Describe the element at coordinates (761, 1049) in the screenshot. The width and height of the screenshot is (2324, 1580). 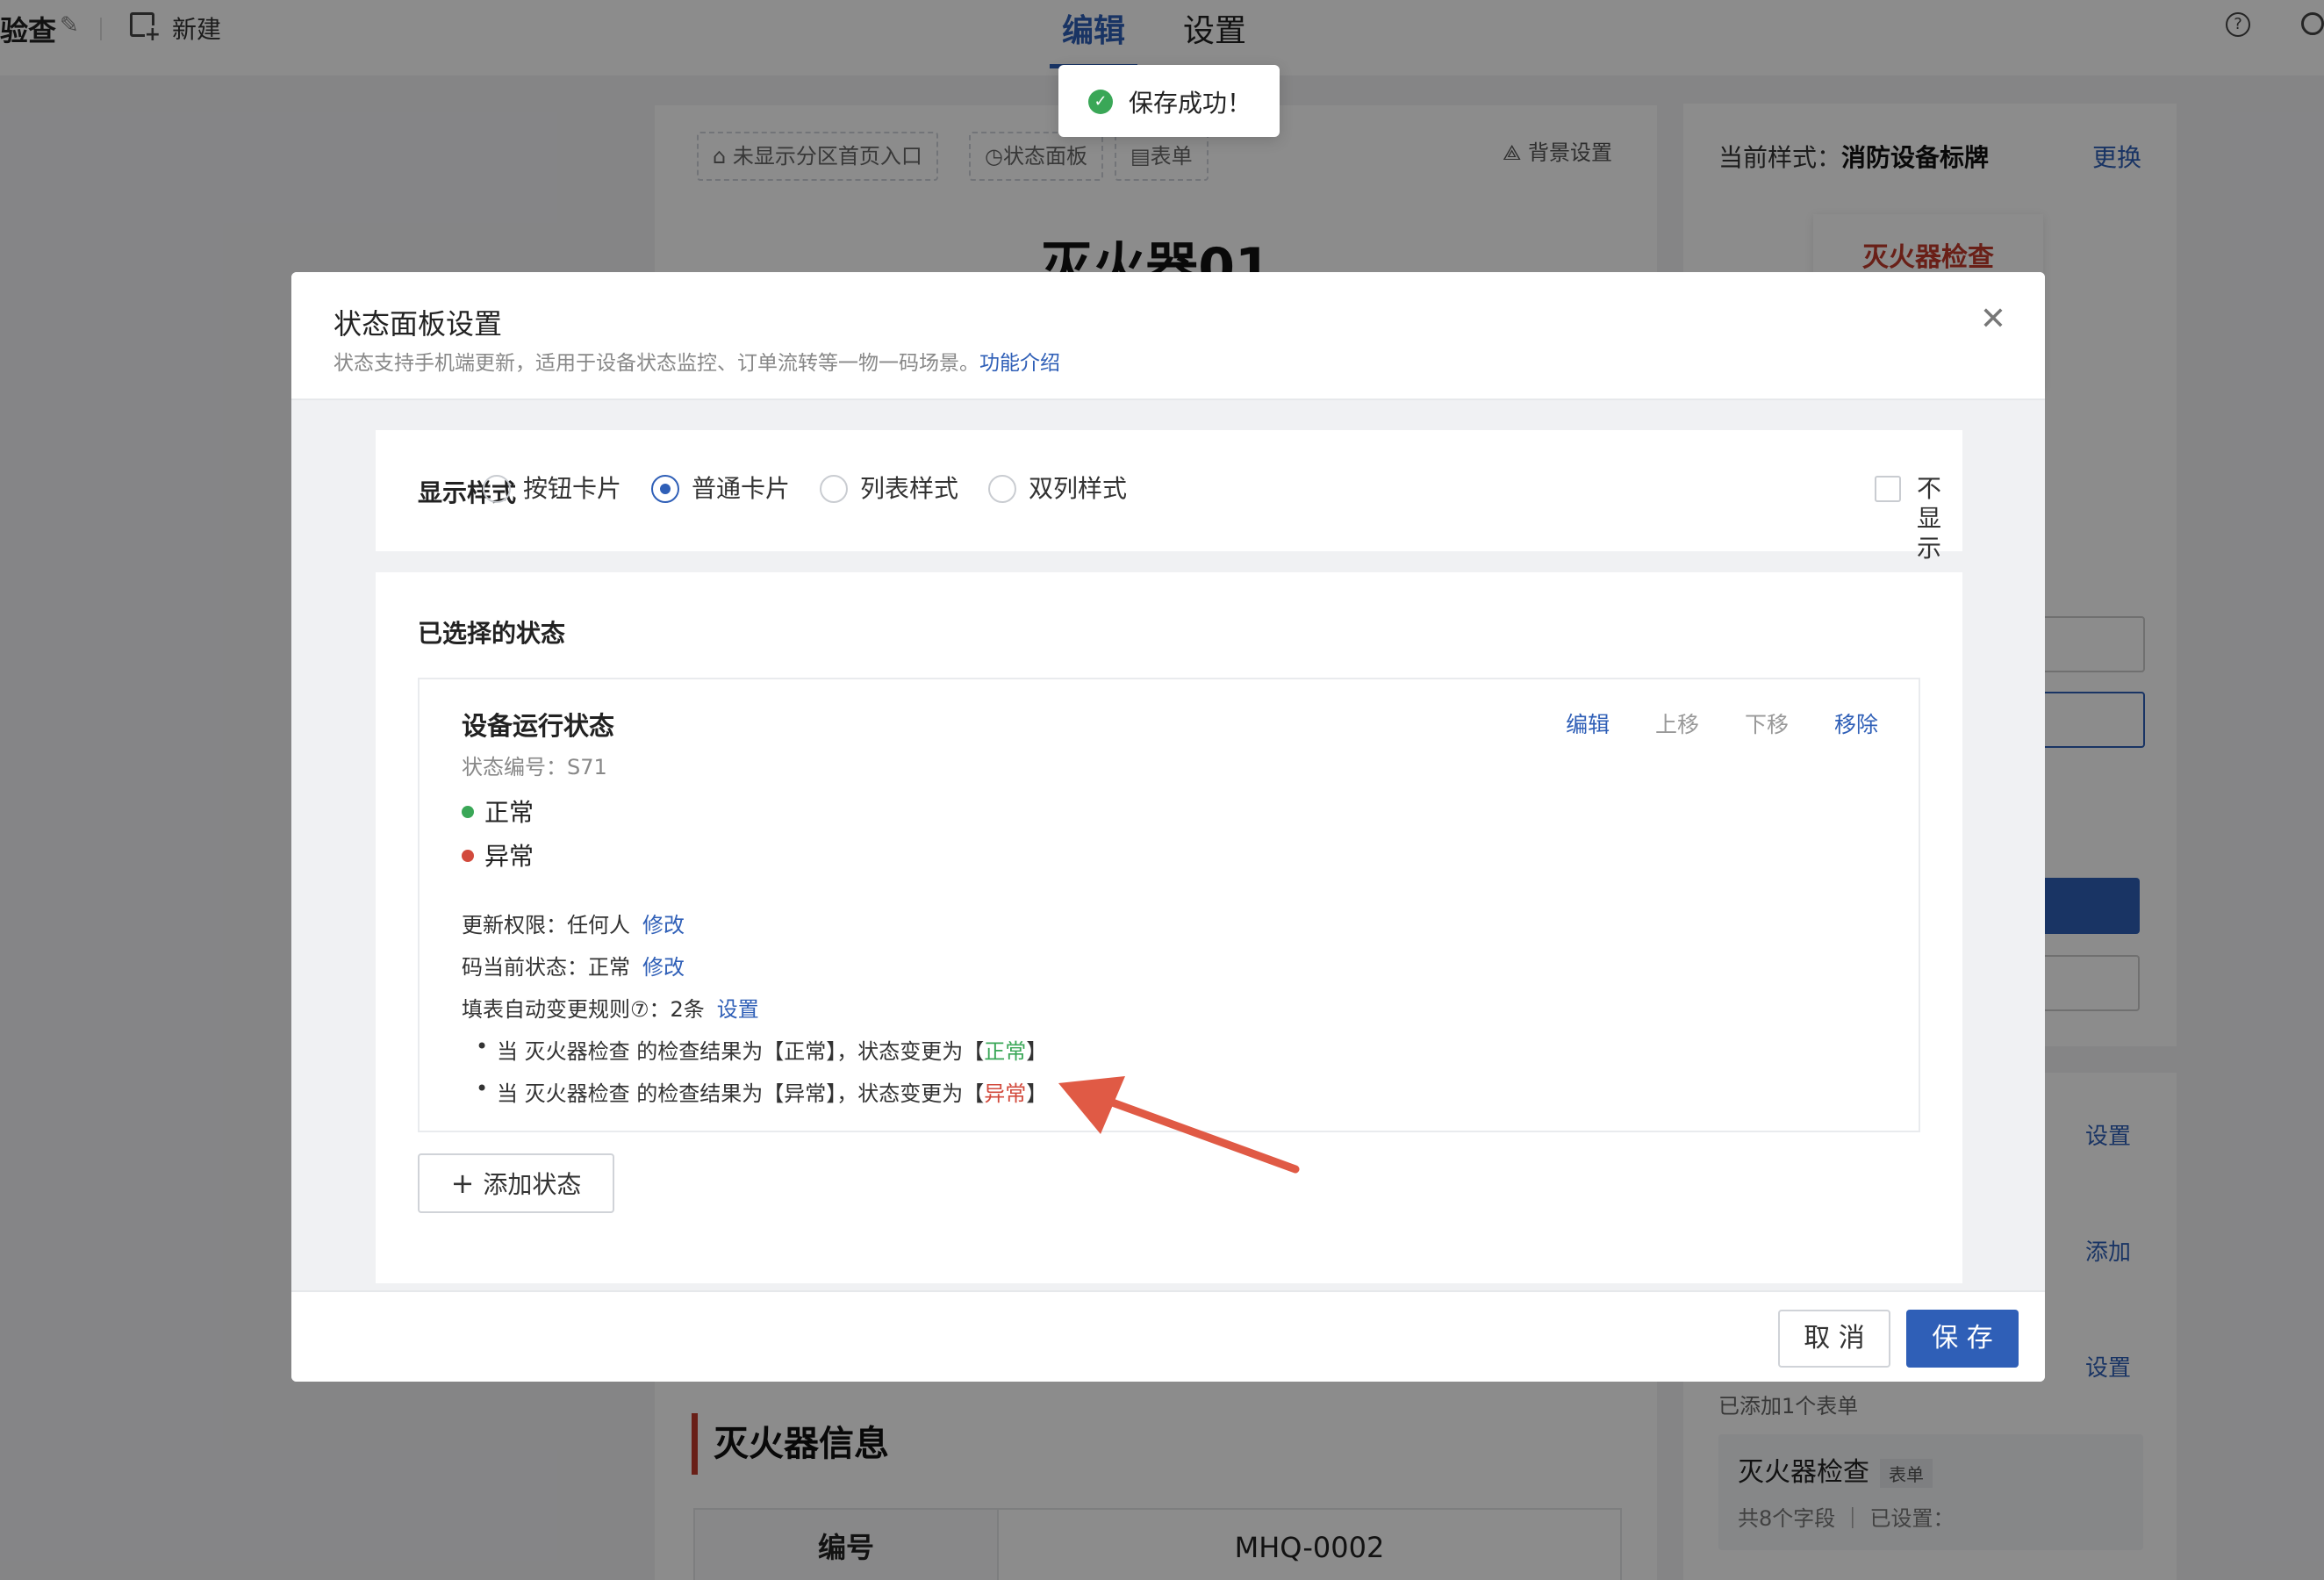
I see `rule-item: 当 灭火器检查 的检查结果为【正常】，状态变更为【正常】` at that location.